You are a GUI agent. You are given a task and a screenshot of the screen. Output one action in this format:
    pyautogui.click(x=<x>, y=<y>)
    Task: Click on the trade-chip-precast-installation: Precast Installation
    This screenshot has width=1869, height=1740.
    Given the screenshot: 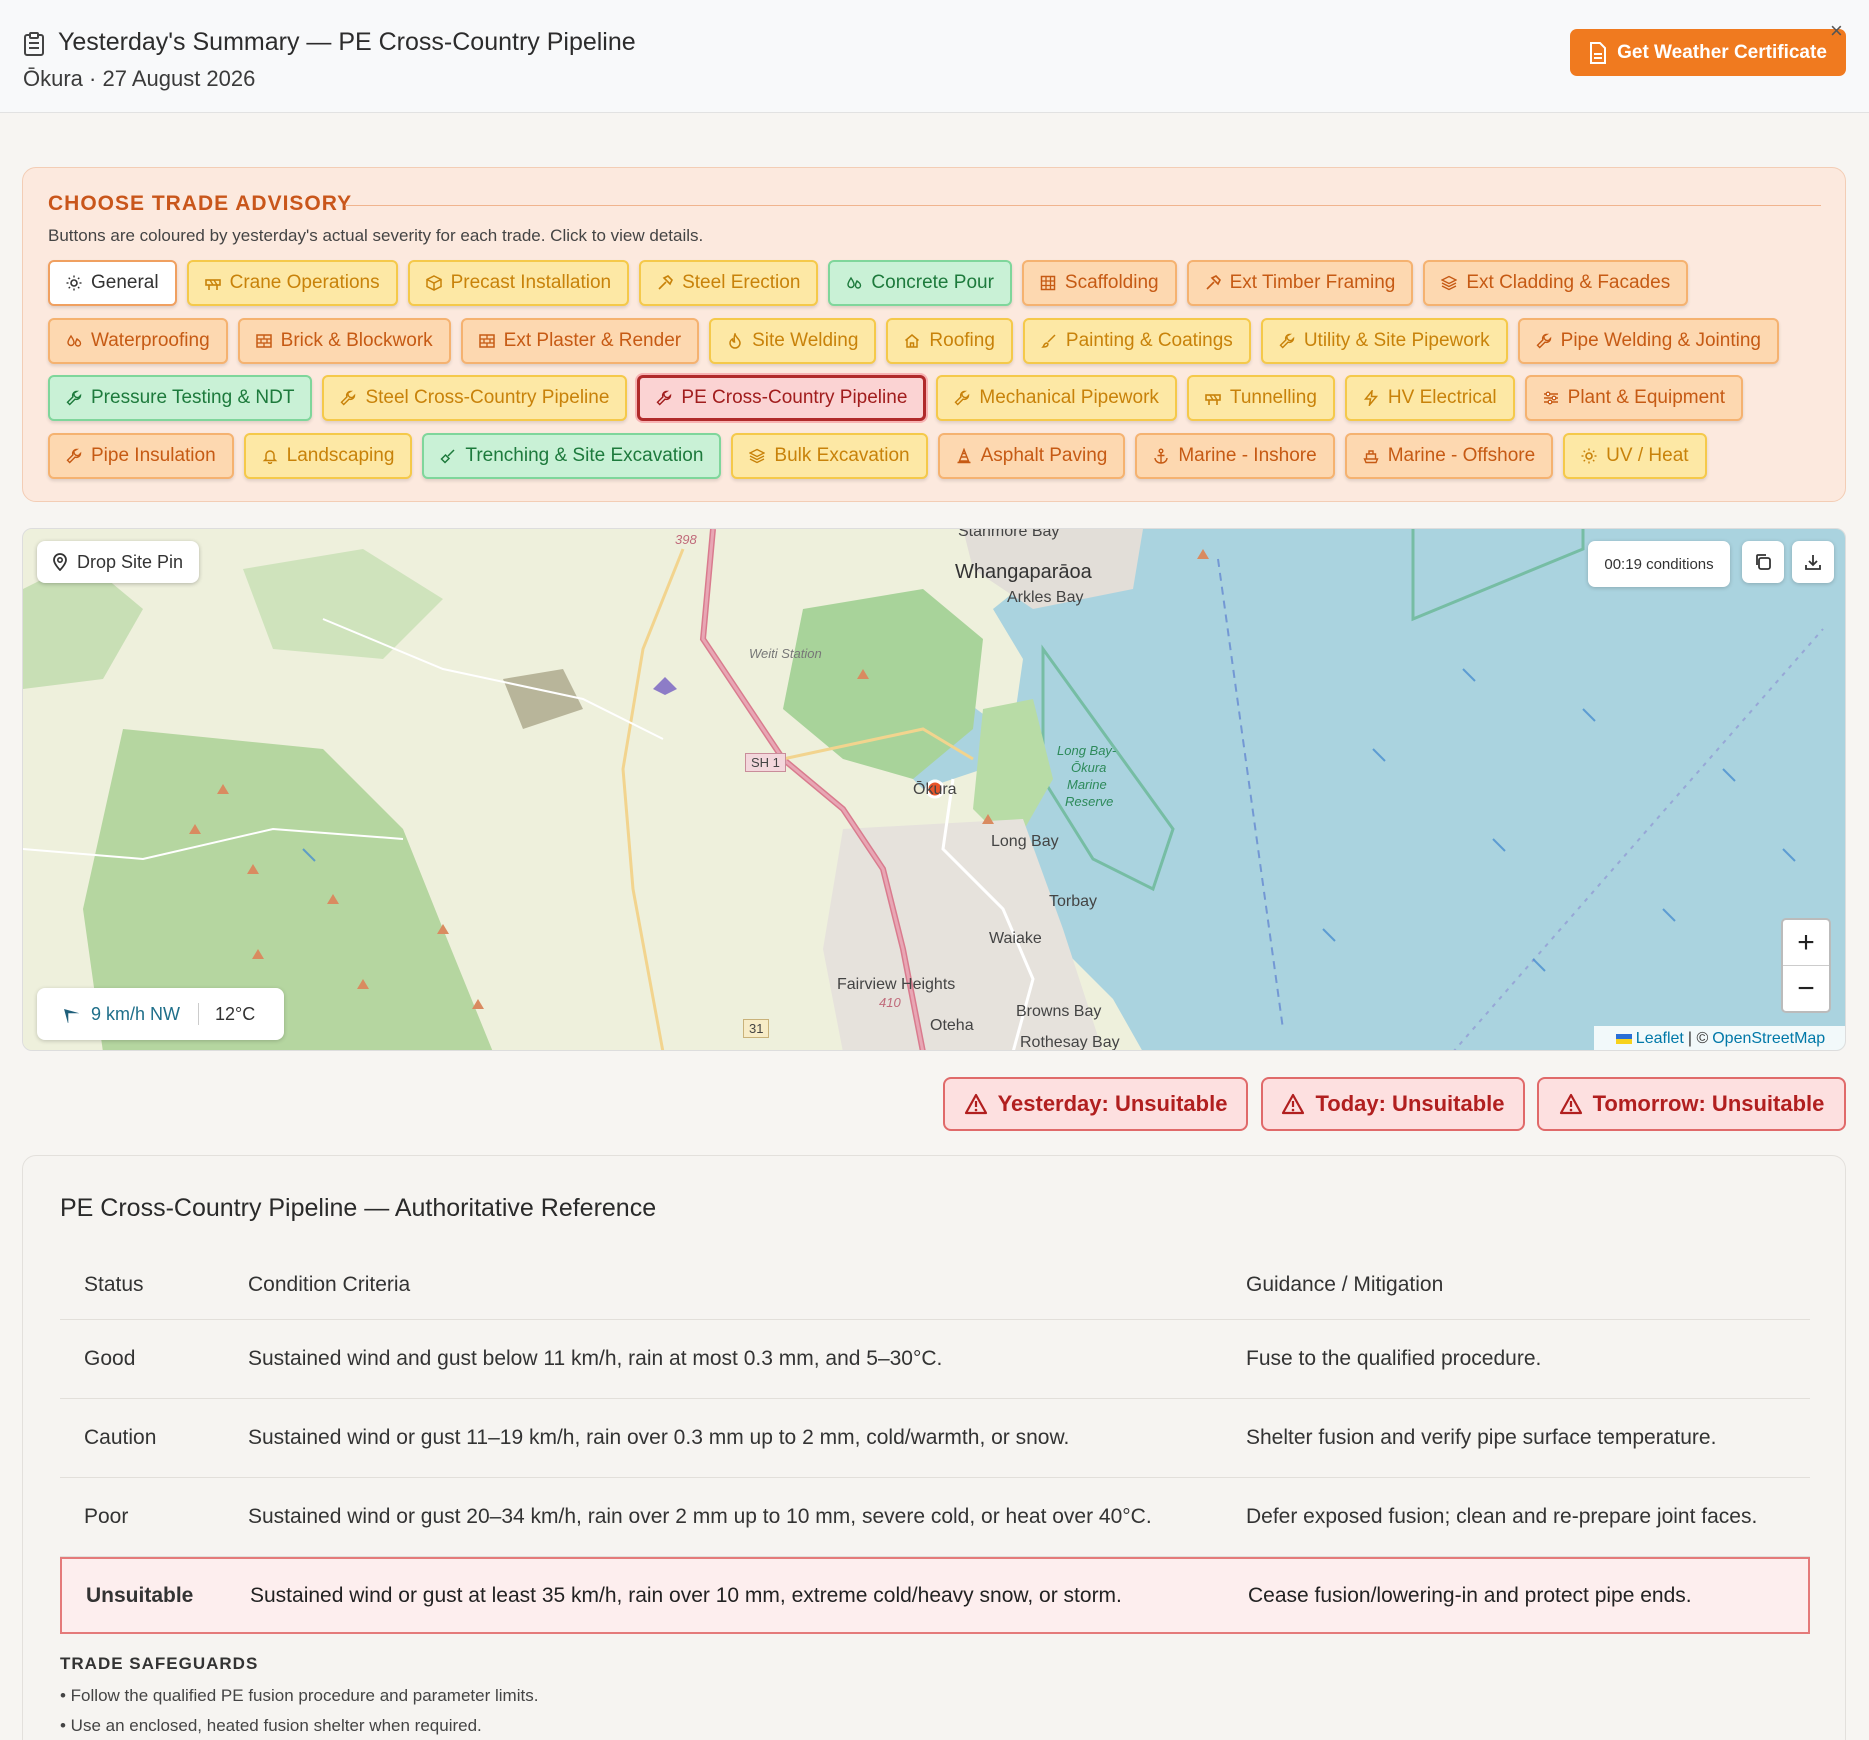 What is the action you would take?
    pyautogui.click(x=518, y=283)
    